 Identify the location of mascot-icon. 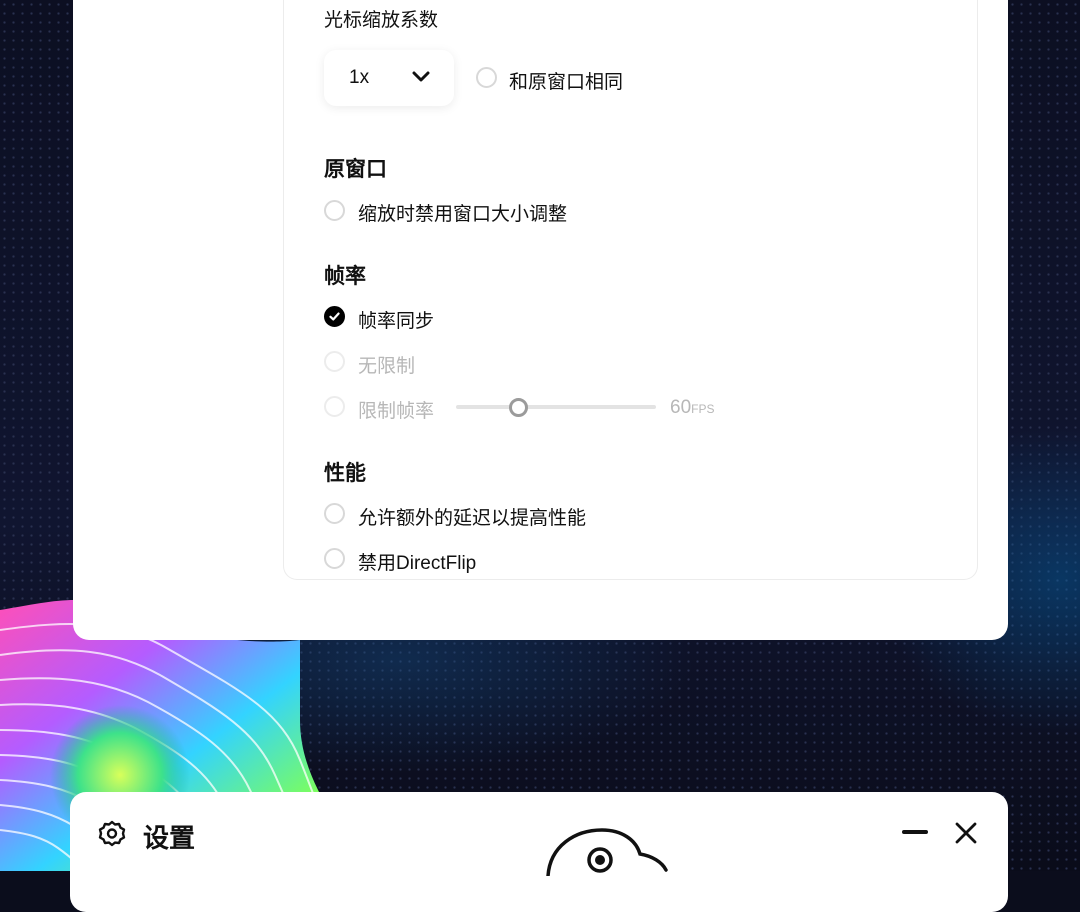
(607, 852).